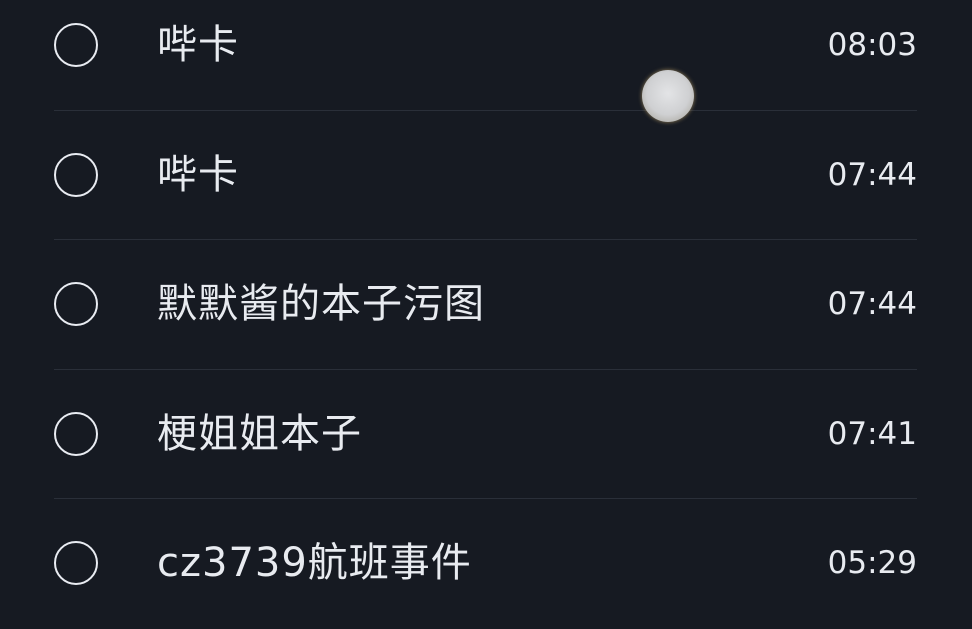  What do you see at coordinates (321, 304) in the screenshot?
I see `item-title: 默默酱的本子污图` at bounding box center [321, 304].